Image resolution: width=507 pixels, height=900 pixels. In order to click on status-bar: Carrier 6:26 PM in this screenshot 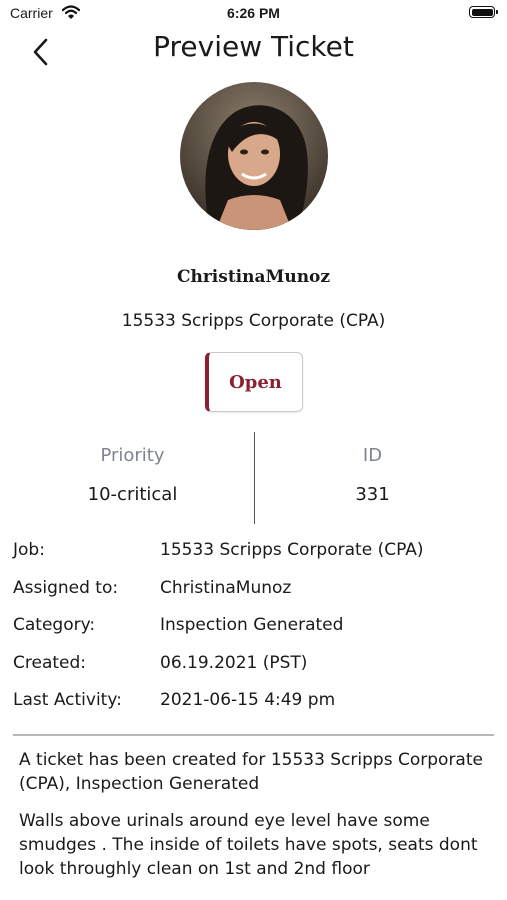, I will do `click(253, 15)`.